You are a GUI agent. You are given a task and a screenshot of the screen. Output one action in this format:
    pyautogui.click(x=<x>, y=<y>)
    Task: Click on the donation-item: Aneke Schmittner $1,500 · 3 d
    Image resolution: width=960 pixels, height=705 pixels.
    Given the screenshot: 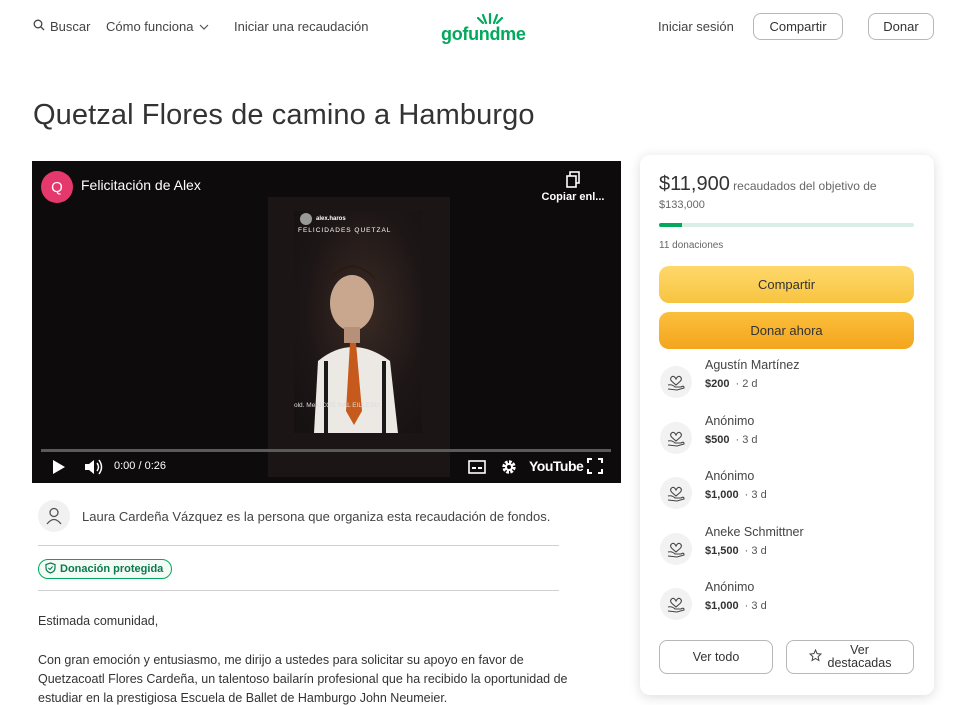 What is the action you would take?
    pyautogui.click(x=785, y=545)
    